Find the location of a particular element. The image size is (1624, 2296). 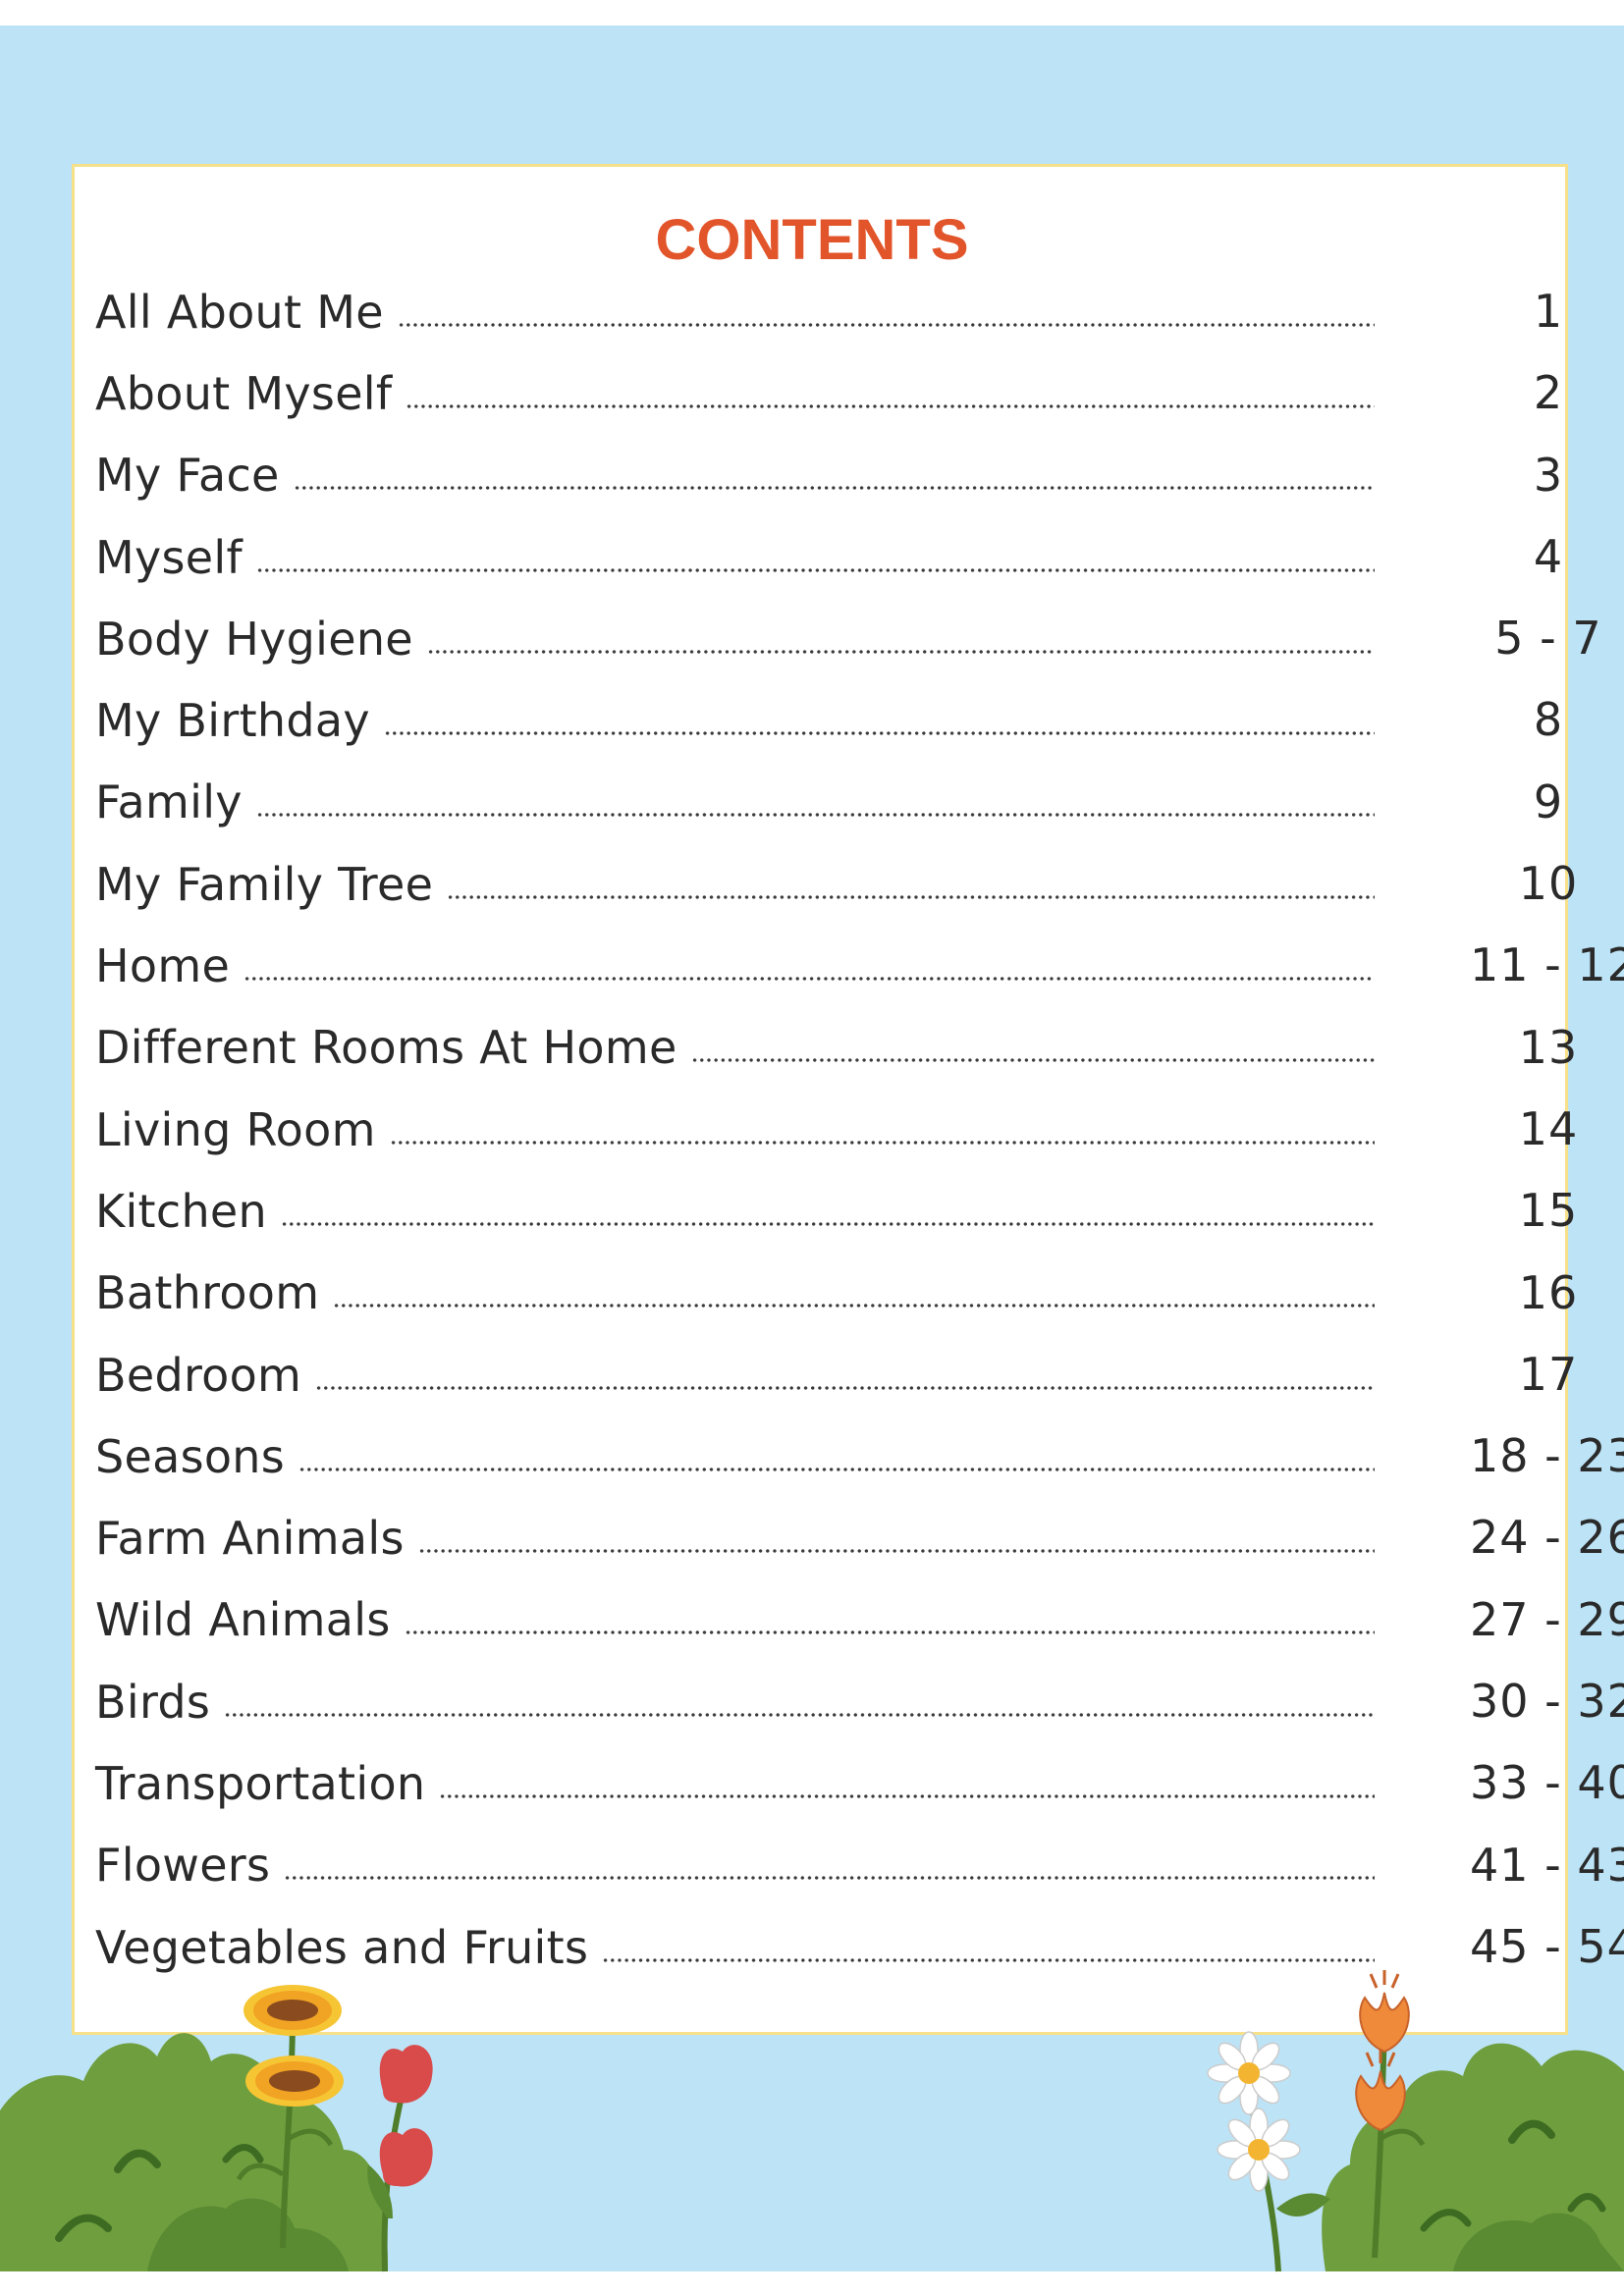

garden-decoration is located at coordinates (812, 2121).